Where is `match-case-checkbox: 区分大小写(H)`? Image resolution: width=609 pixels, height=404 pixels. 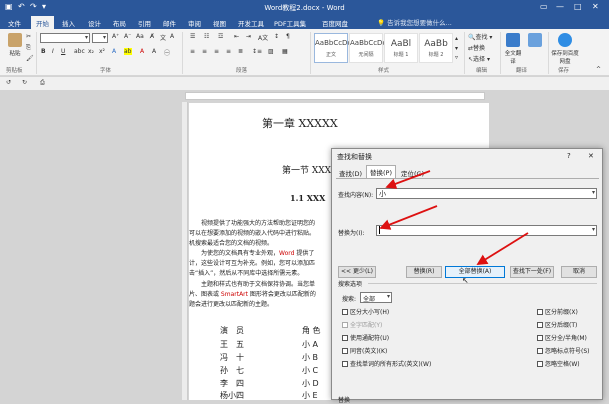 match-case-checkbox: 区分大小写(H) is located at coordinates (365, 311).